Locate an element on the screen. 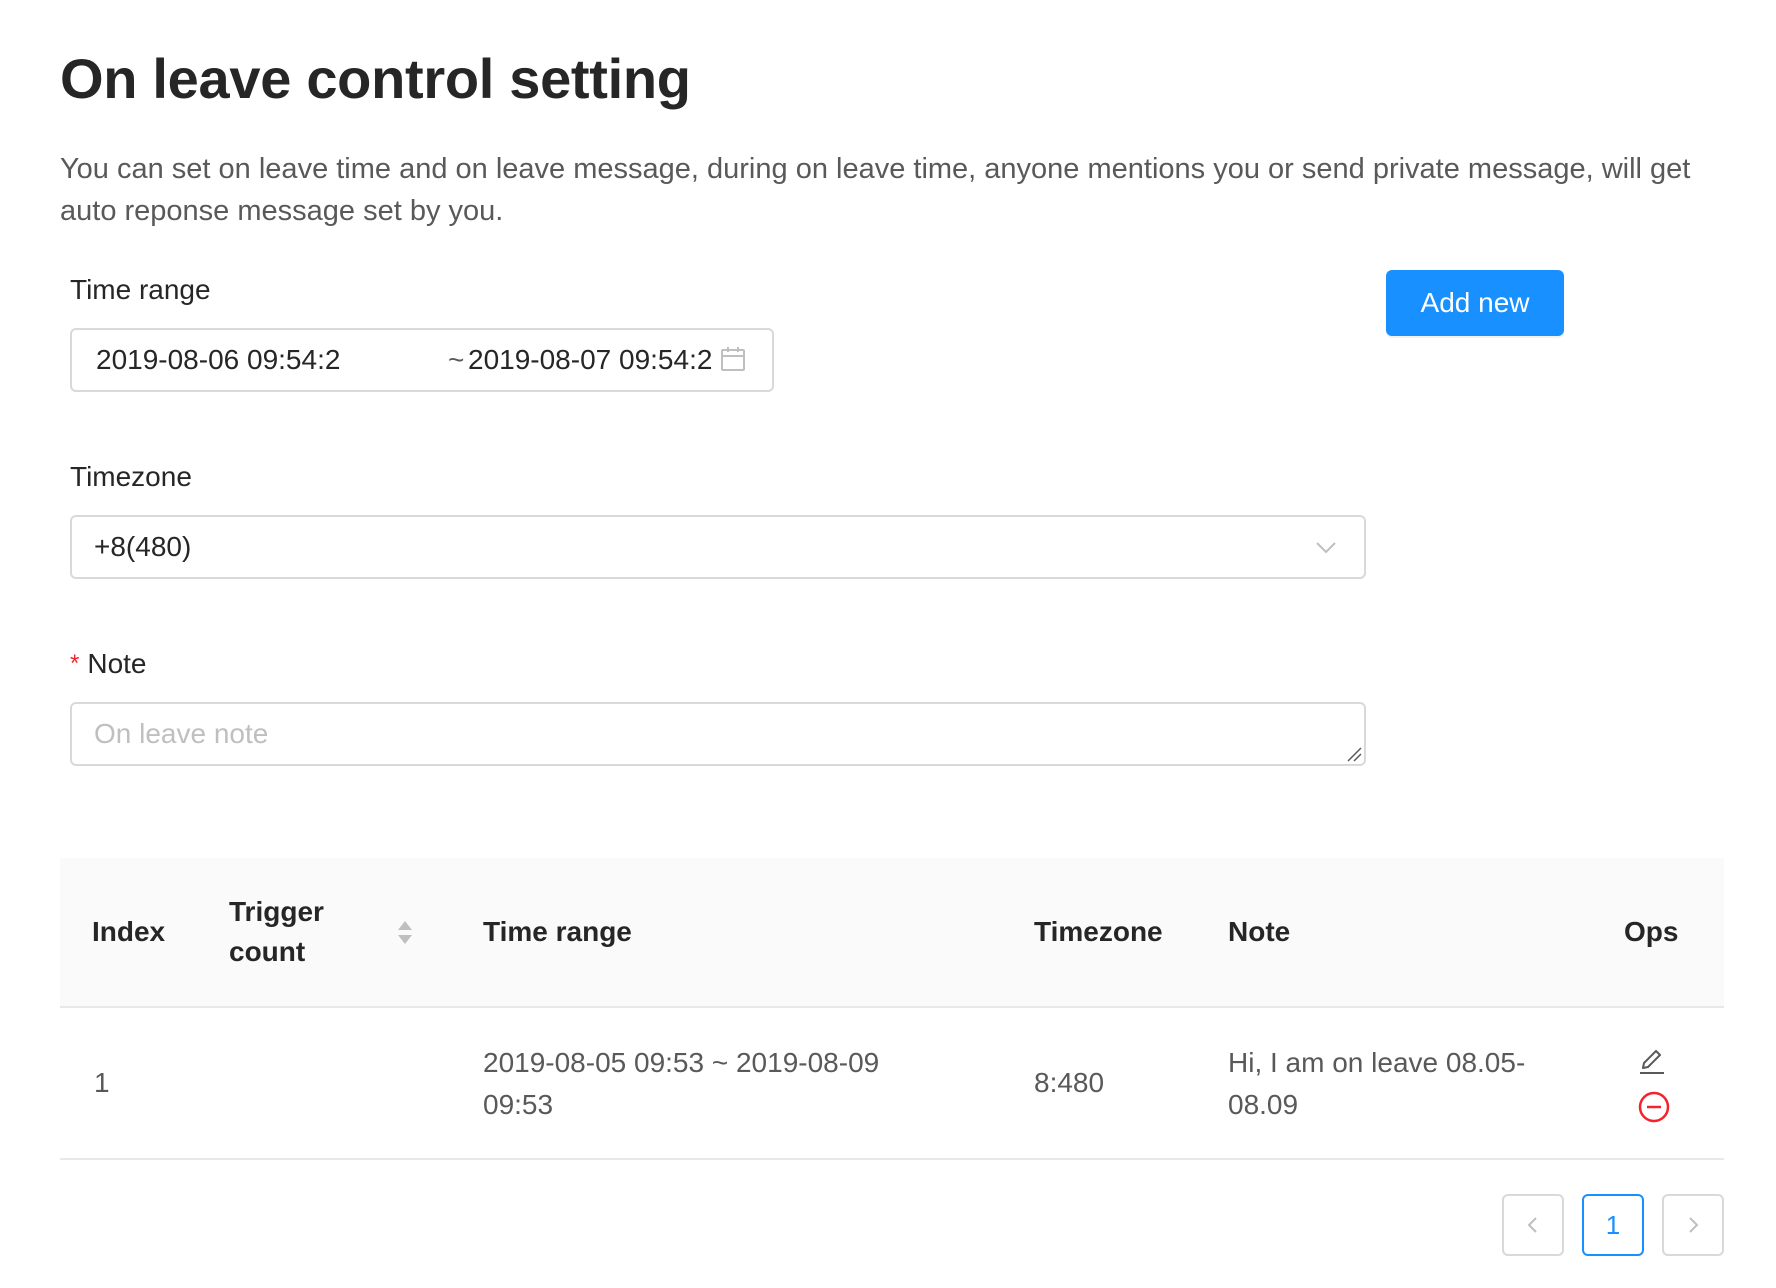 The width and height of the screenshot is (1776, 1288). row-note: Hi, I am on leave 08.05-08.09 is located at coordinates (1377, 1083).